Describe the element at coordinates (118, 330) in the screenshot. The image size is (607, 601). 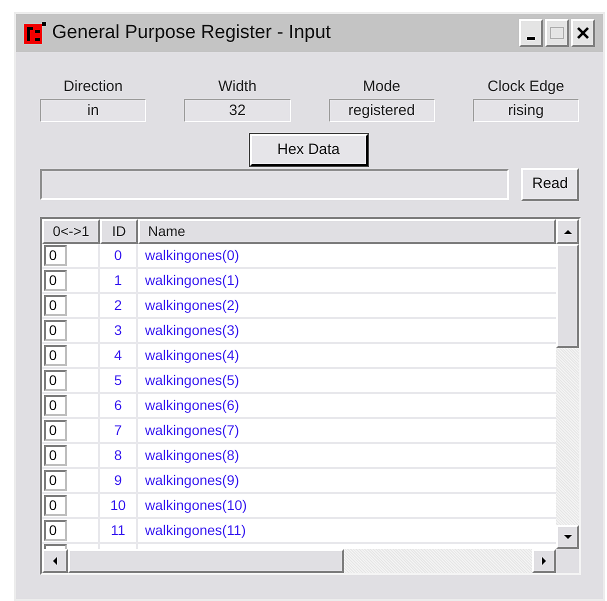
I see `id-cell-text: 3` at that location.